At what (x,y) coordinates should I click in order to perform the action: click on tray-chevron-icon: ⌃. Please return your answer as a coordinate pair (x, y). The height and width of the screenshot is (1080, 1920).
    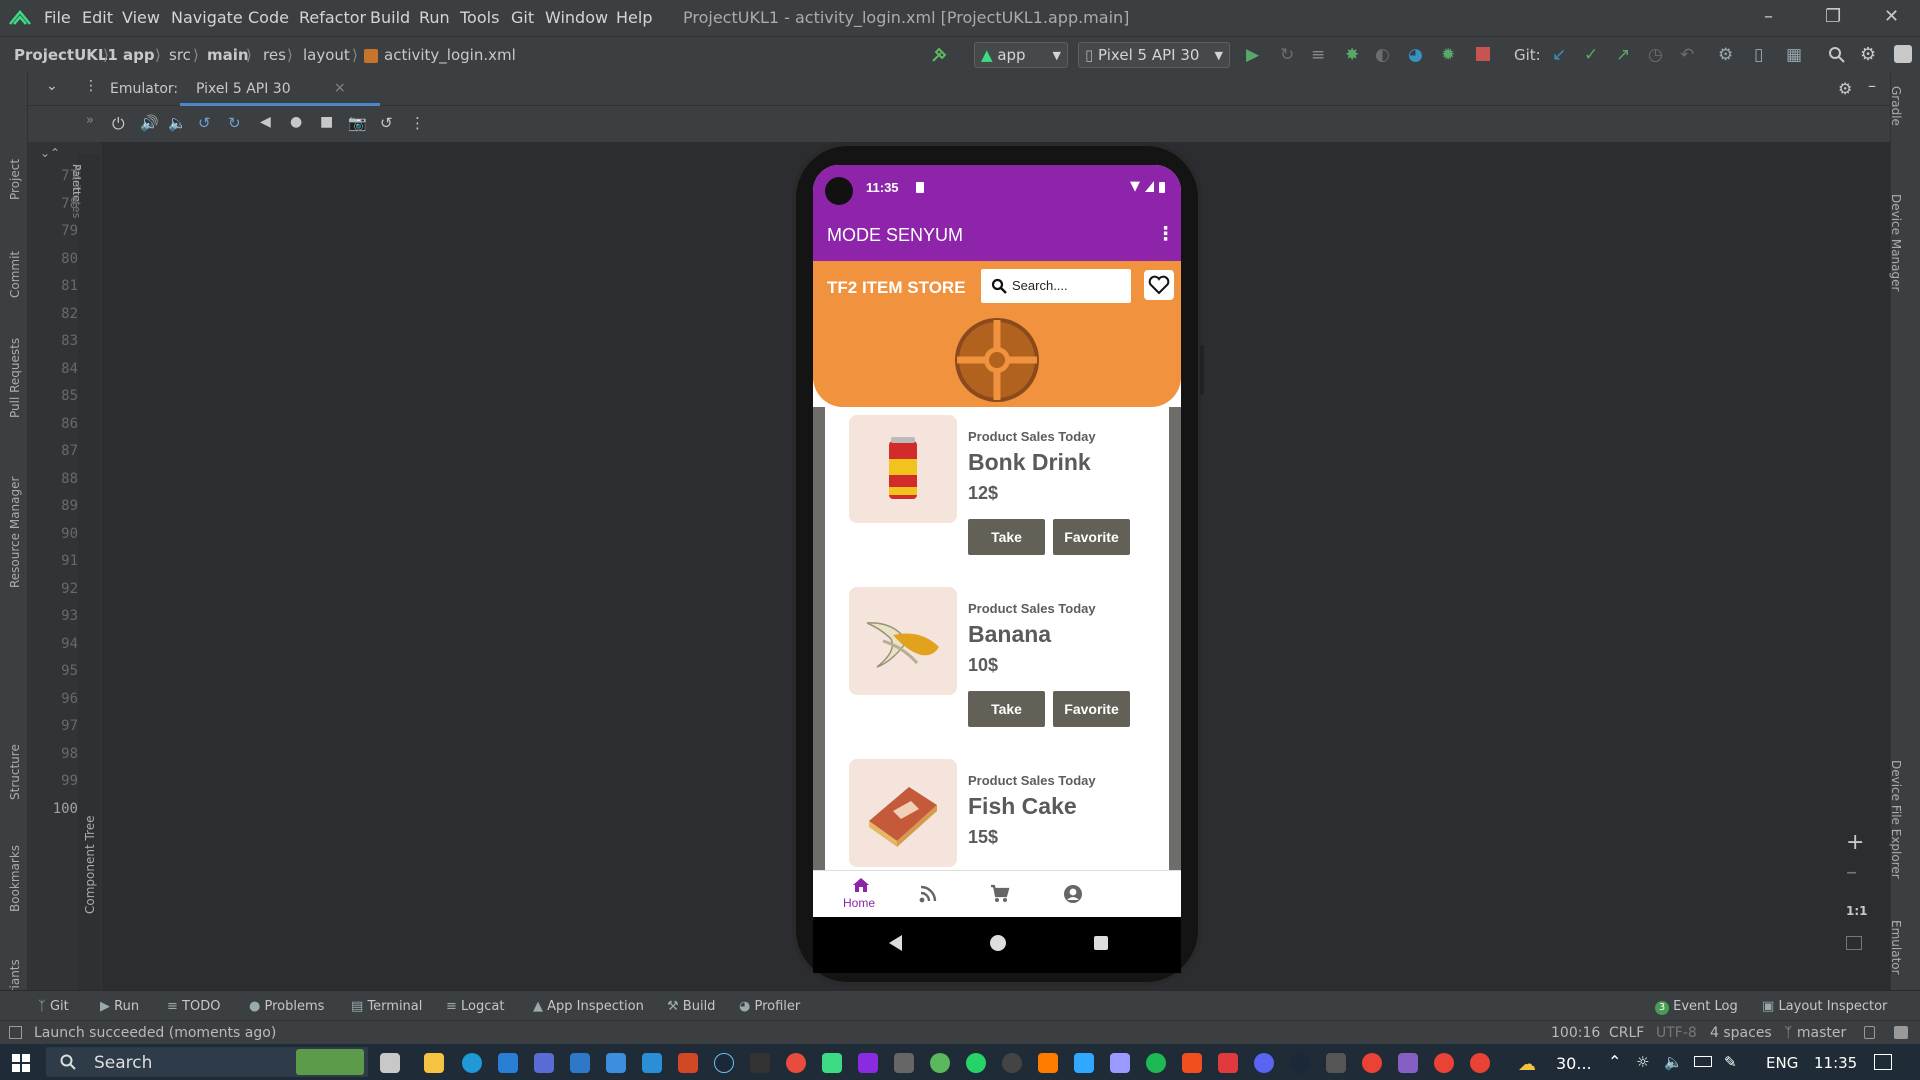
    Looking at the image, I should click on (1614, 1061).